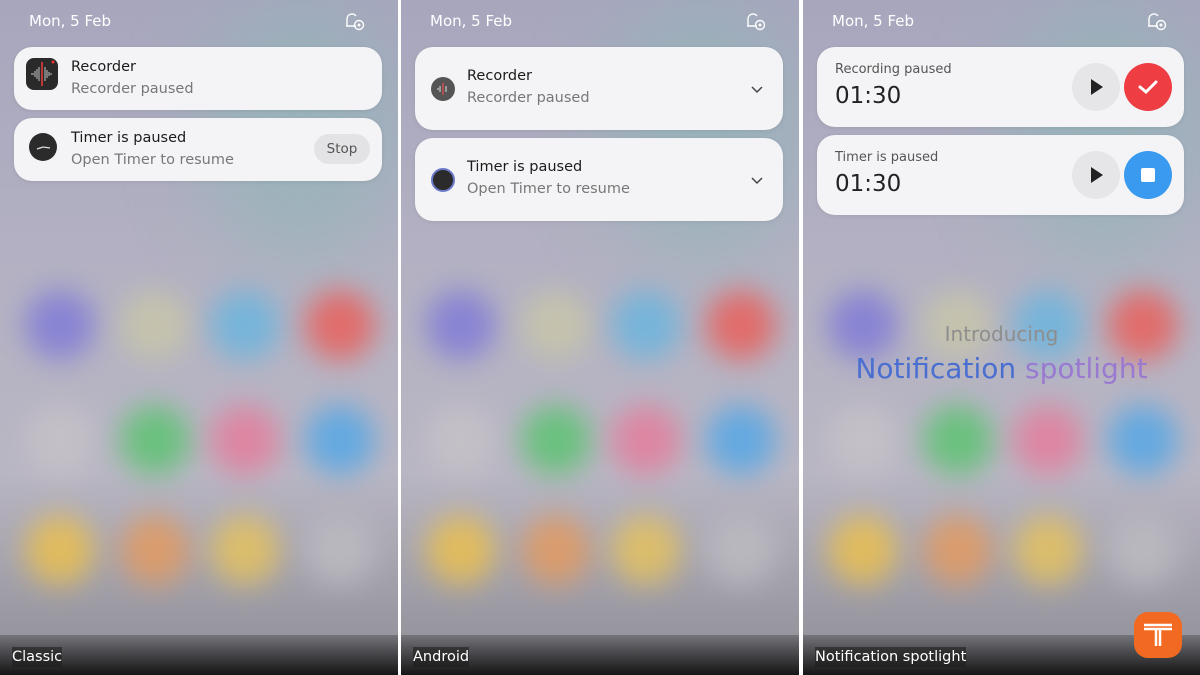 Image resolution: width=1200 pixels, height=675 pixels. Describe the element at coordinates (891, 657) in the screenshot. I see `caption-label: Notification spotlight` at that location.